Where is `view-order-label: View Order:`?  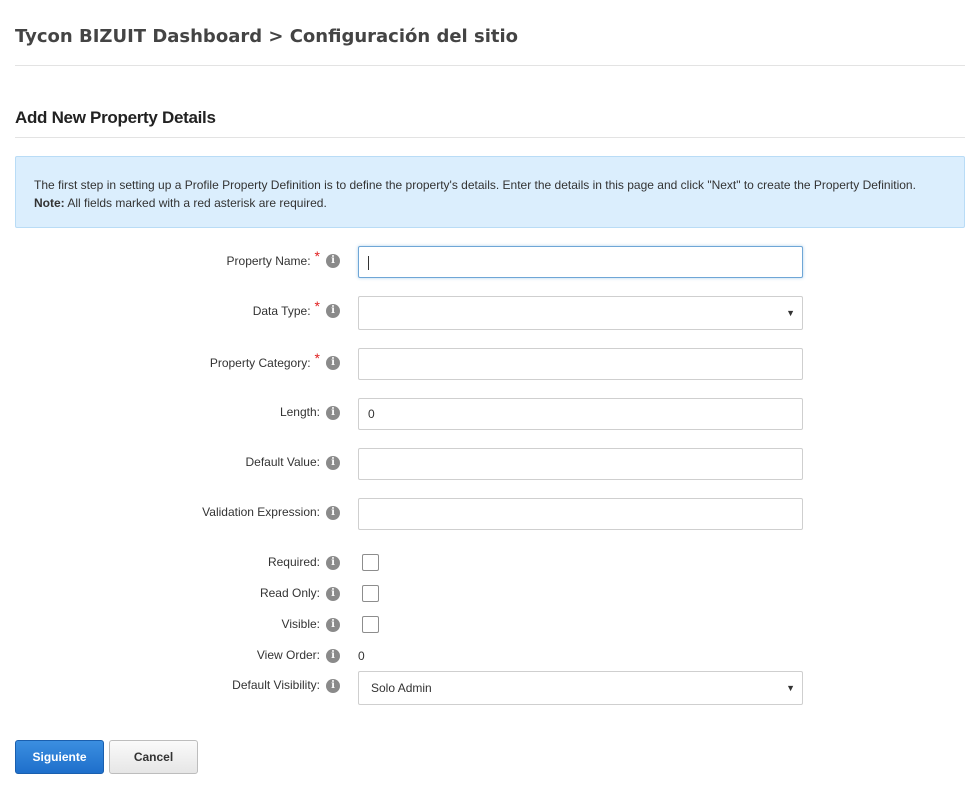 view-order-label: View Order: is located at coordinates (288, 655).